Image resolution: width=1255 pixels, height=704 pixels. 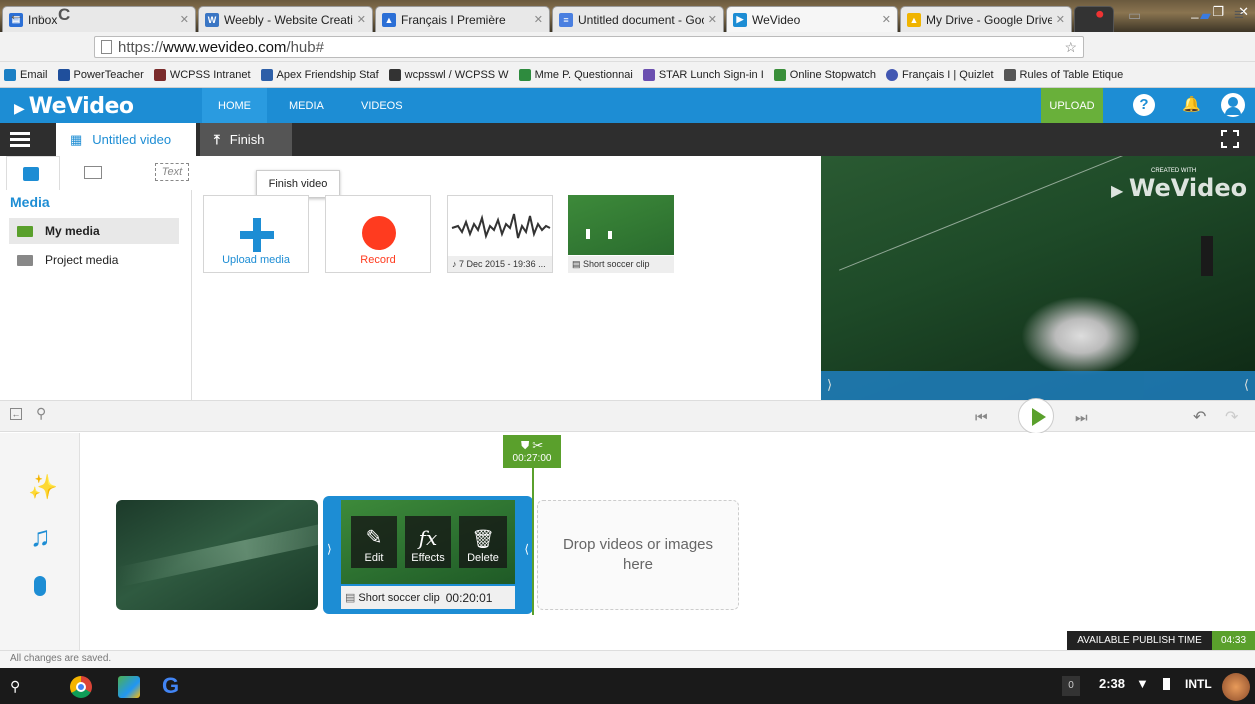 What do you see at coordinates (627, 659) in the screenshot?
I see `save-status: All changes are saved.` at bounding box center [627, 659].